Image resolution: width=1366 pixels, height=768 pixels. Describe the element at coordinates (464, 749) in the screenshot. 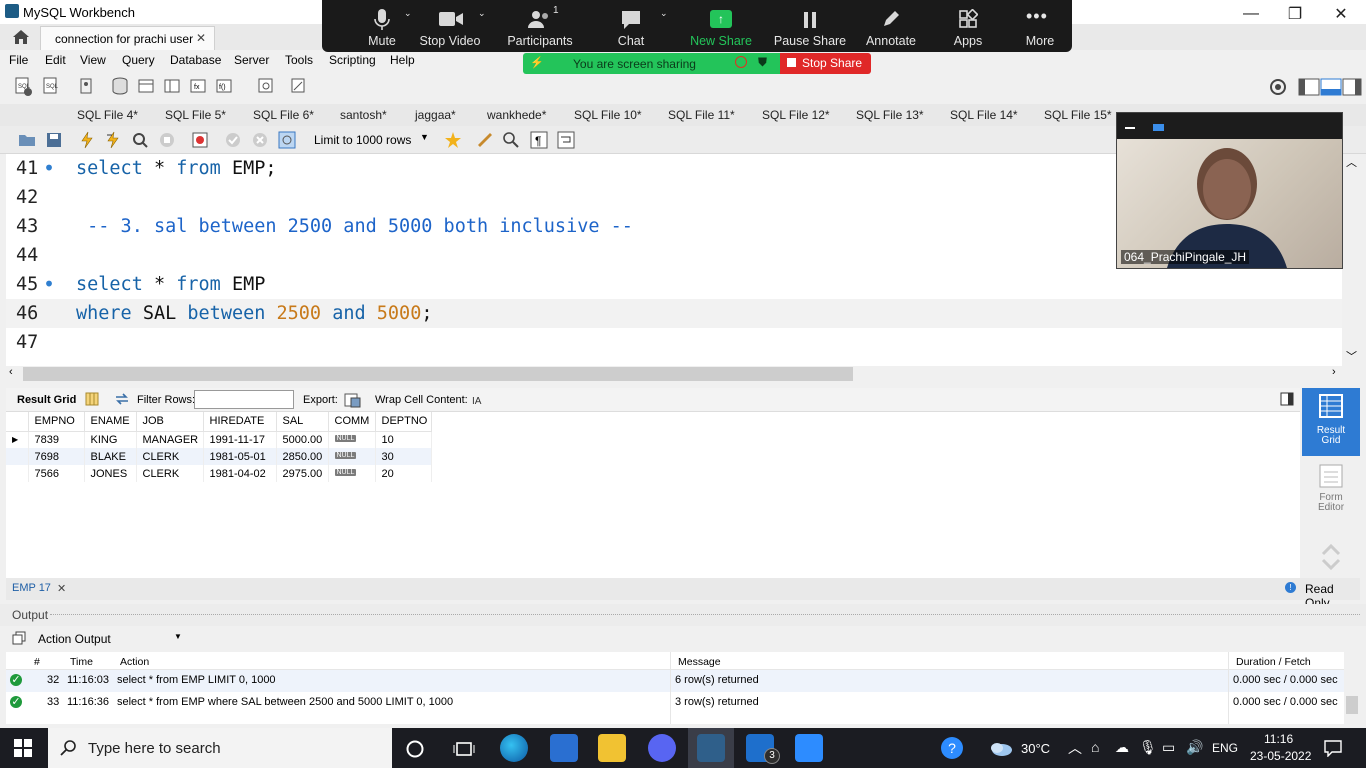

I see `task-view-icon` at that location.